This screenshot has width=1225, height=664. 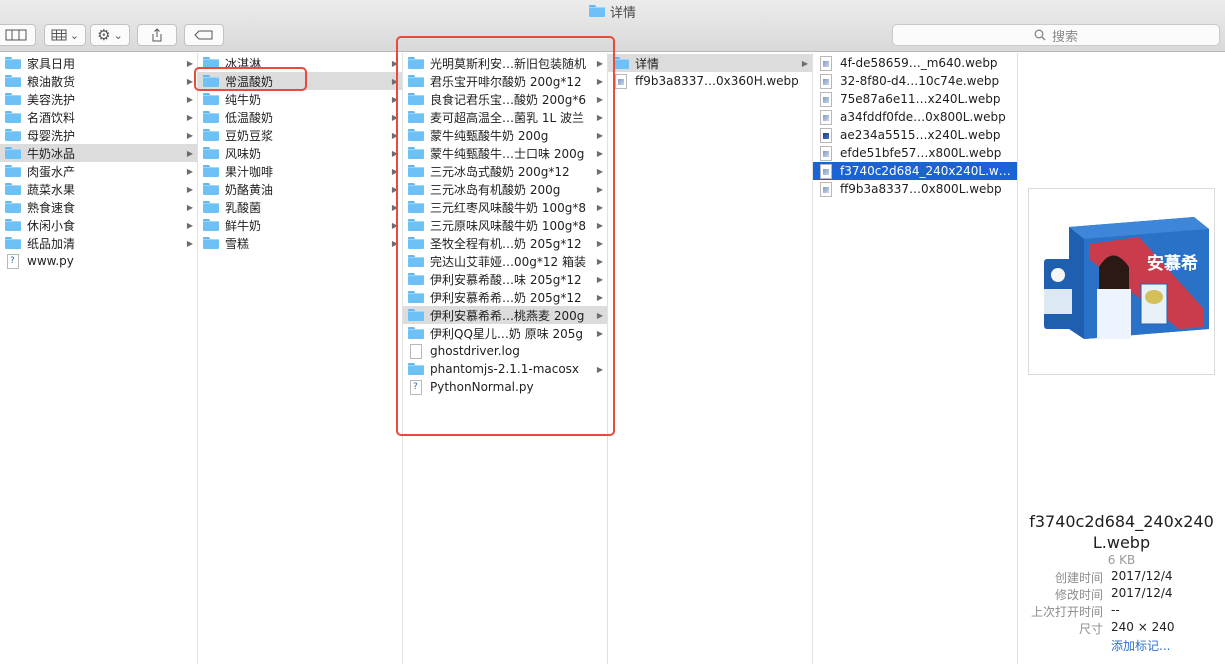 I want to click on item-label: 雪糕, so click(x=237, y=243).